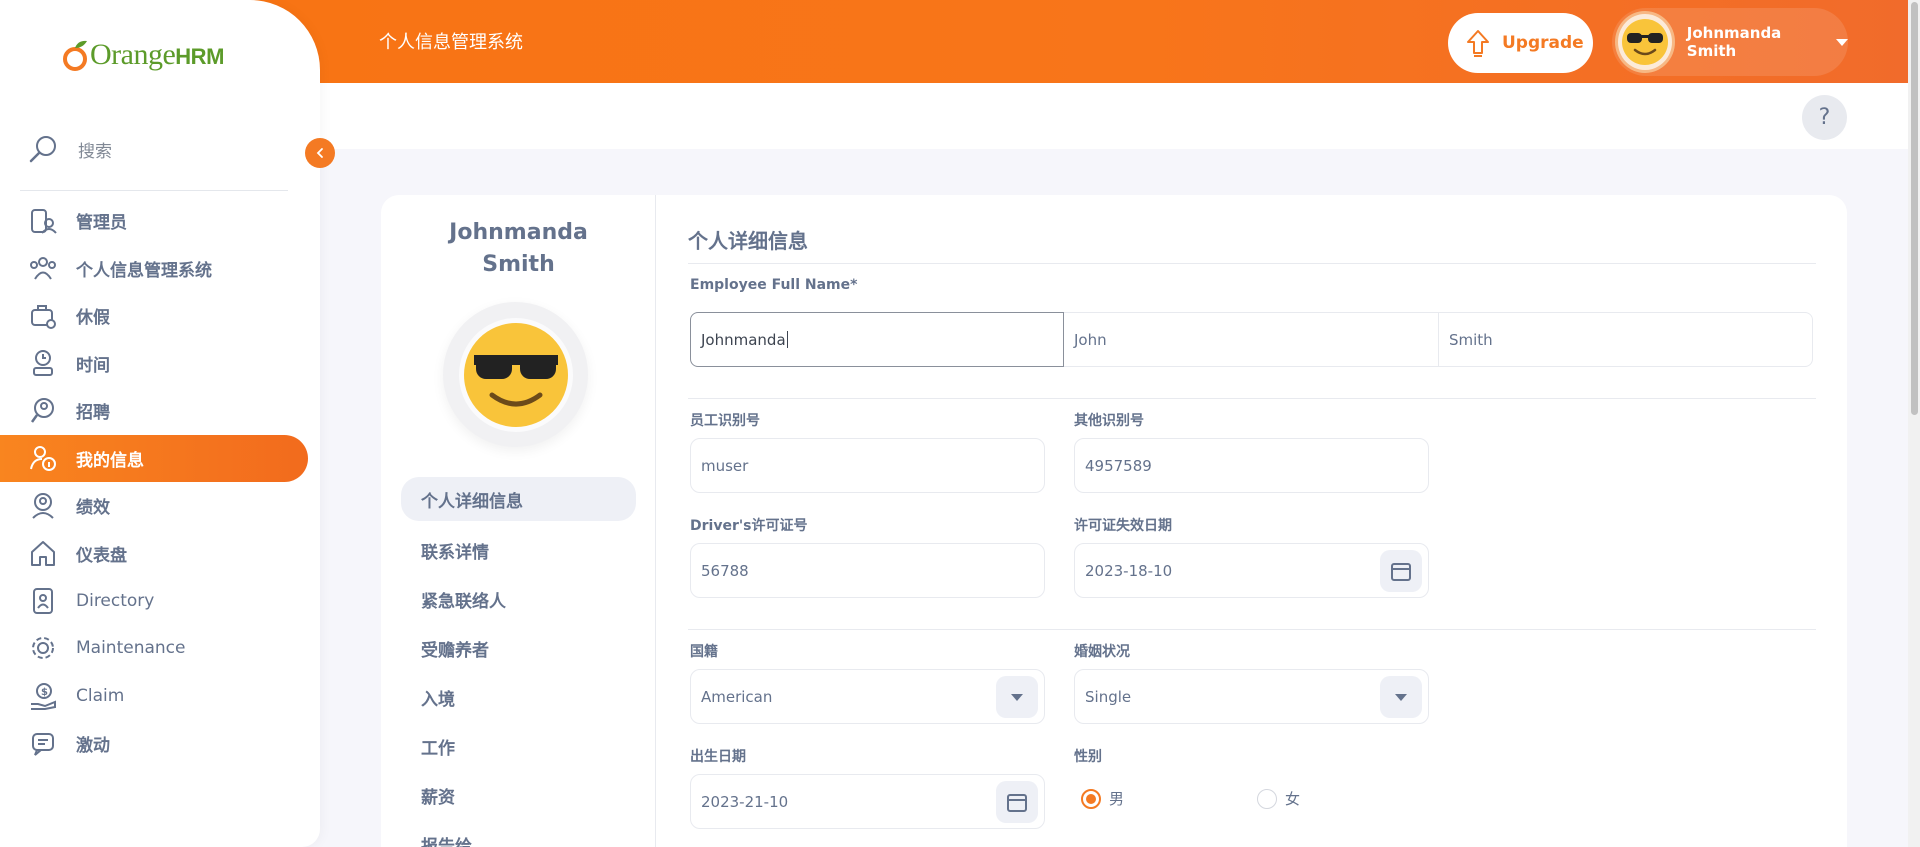  What do you see at coordinates (1102, 798) in the screenshot?
I see `gender-male-radio: 男` at bounding box center [1102, 798].